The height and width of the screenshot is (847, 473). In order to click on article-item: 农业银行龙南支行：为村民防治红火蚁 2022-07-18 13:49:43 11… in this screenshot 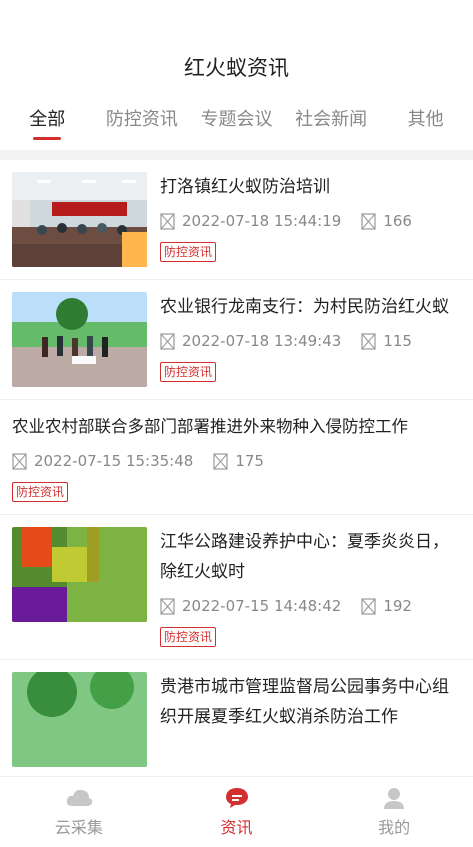, I will do `click(236, 340)`.